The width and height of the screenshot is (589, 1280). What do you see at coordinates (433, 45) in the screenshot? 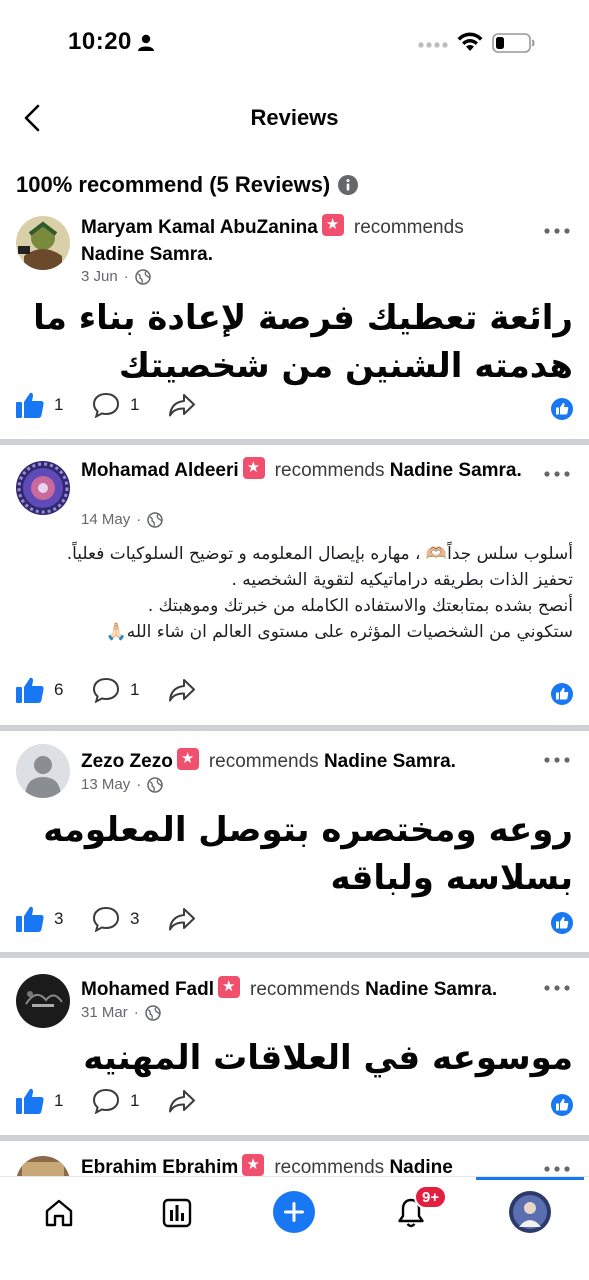
I see `signal-icon` at bounding box center [433, 45].